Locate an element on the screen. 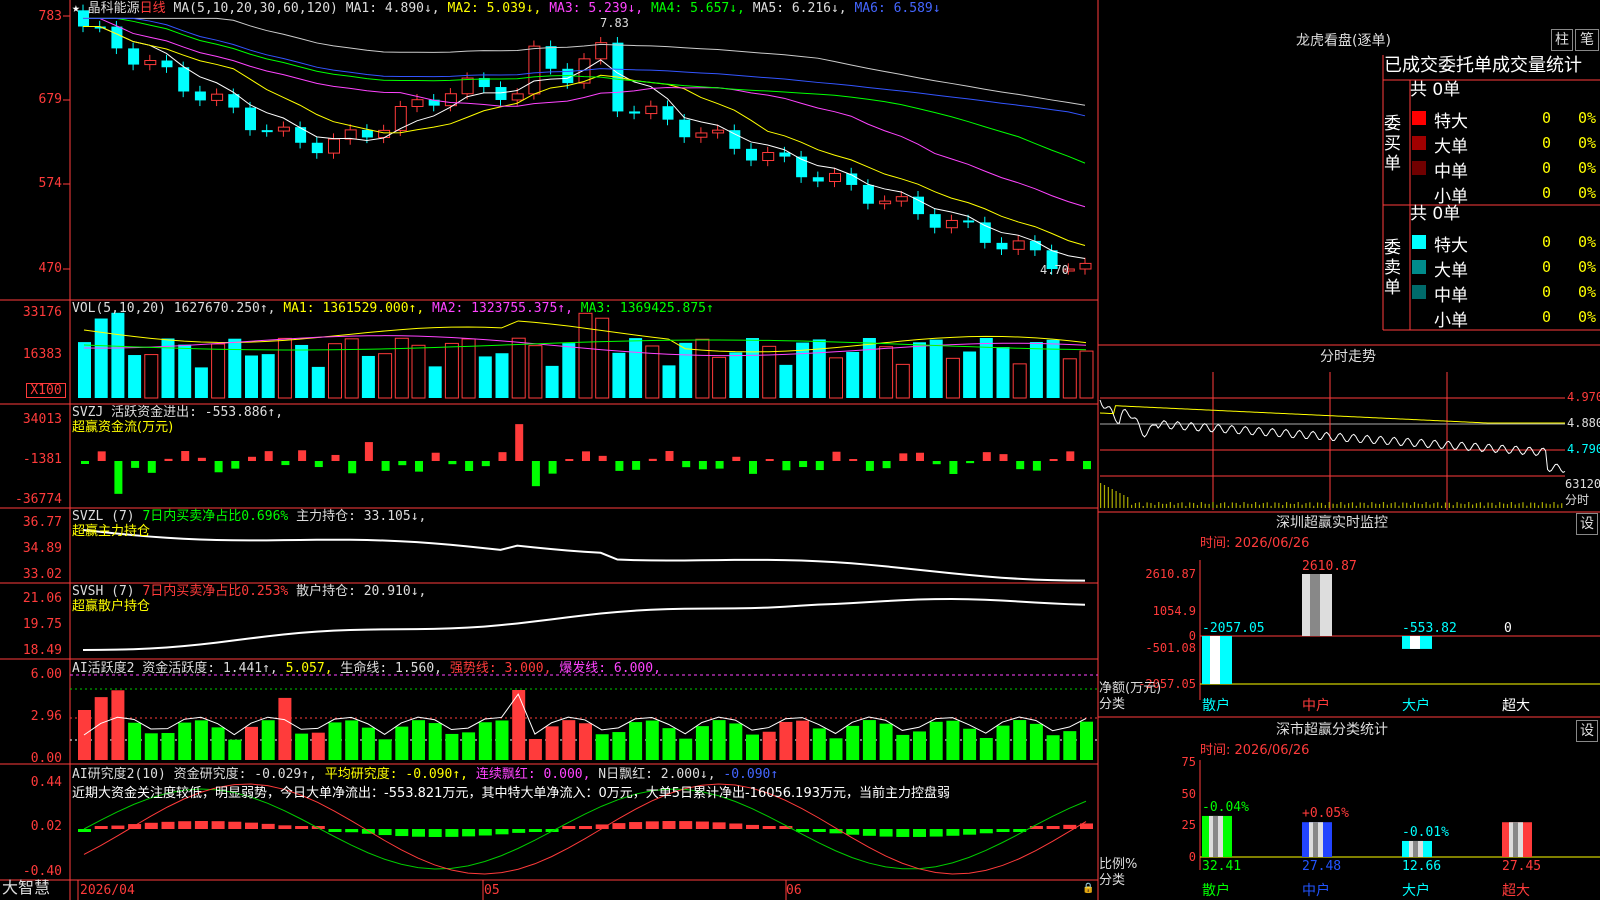 This screenshot has width=1600, height=900. period-label: 日线 is located at coordinates (153, 8).